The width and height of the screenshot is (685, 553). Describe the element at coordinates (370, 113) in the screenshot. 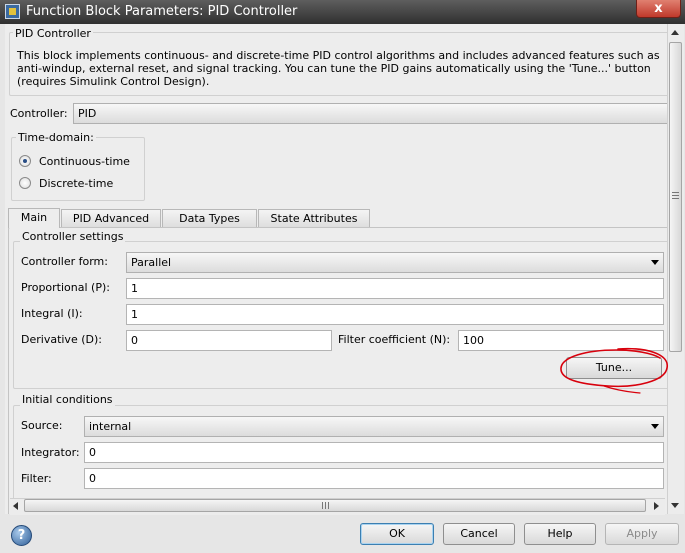

I see `controller-dropdown: PID` at that location.